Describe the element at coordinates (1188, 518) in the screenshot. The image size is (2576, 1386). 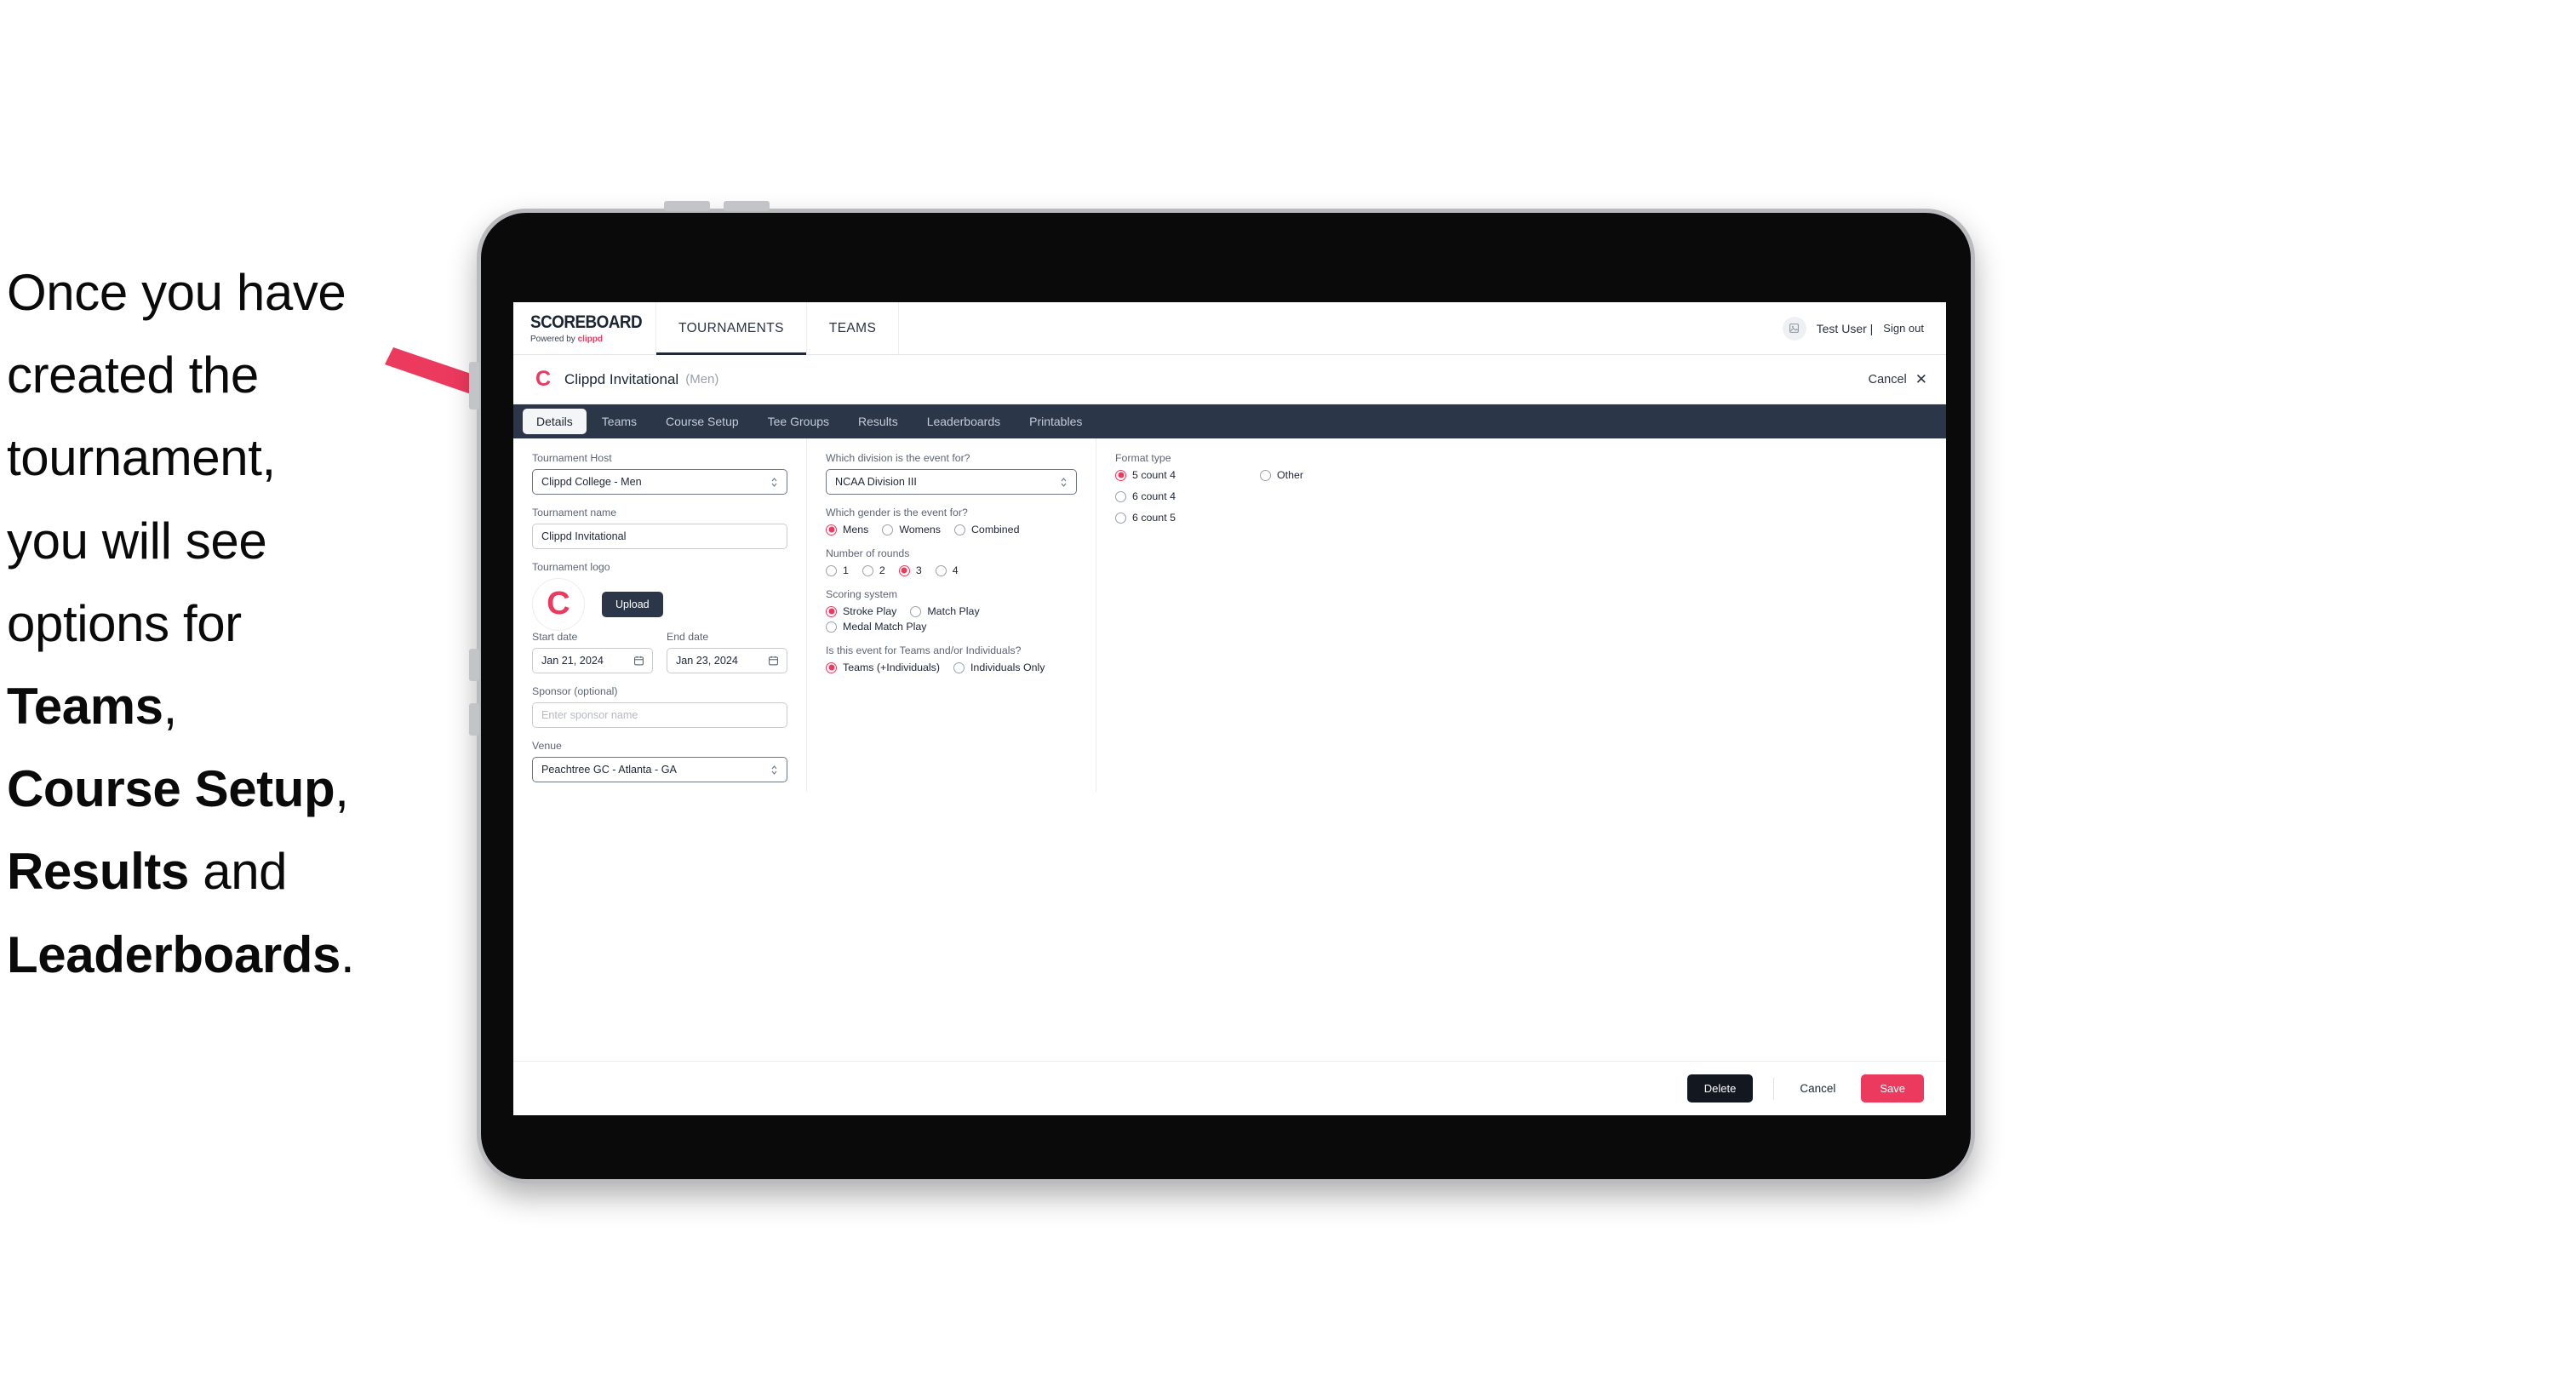
I see `format-option-6-count-5: 6 count 5` at that location.